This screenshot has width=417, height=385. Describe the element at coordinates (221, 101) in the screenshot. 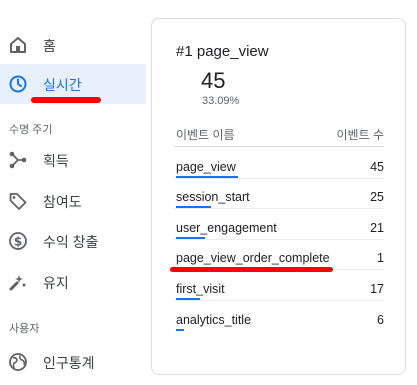

I see `card-percent: 33.09%` at that location.